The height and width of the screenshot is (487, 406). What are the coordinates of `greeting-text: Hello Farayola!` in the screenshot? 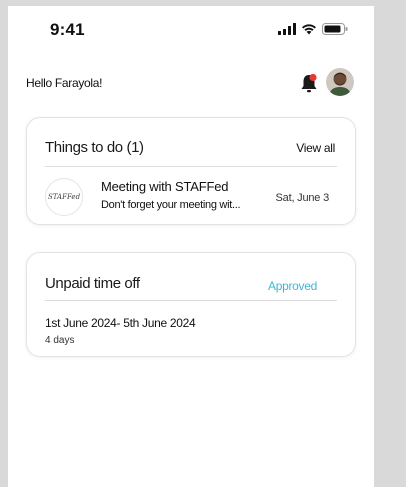 It's located at (64, 83).